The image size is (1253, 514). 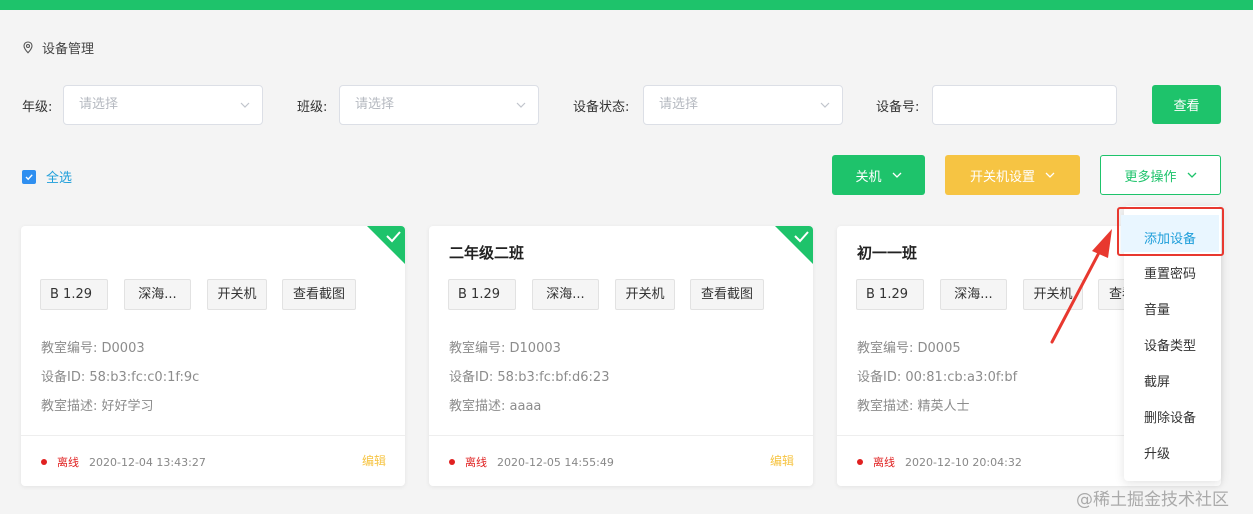 I want to click on card-title: 初一一班, so click(x=887, y=253).